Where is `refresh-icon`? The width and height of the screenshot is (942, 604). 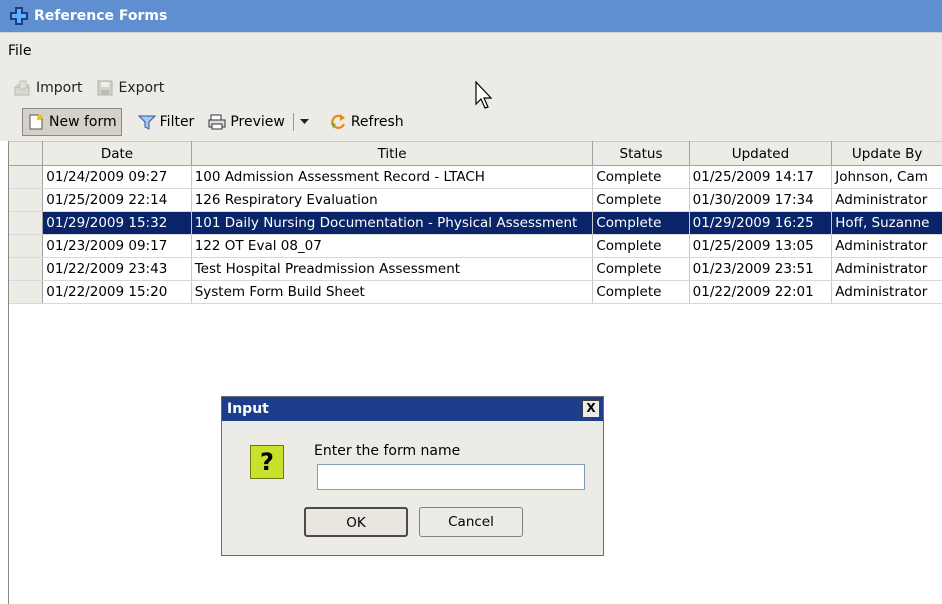 refresh-icon is located at coordinates (337, 121).